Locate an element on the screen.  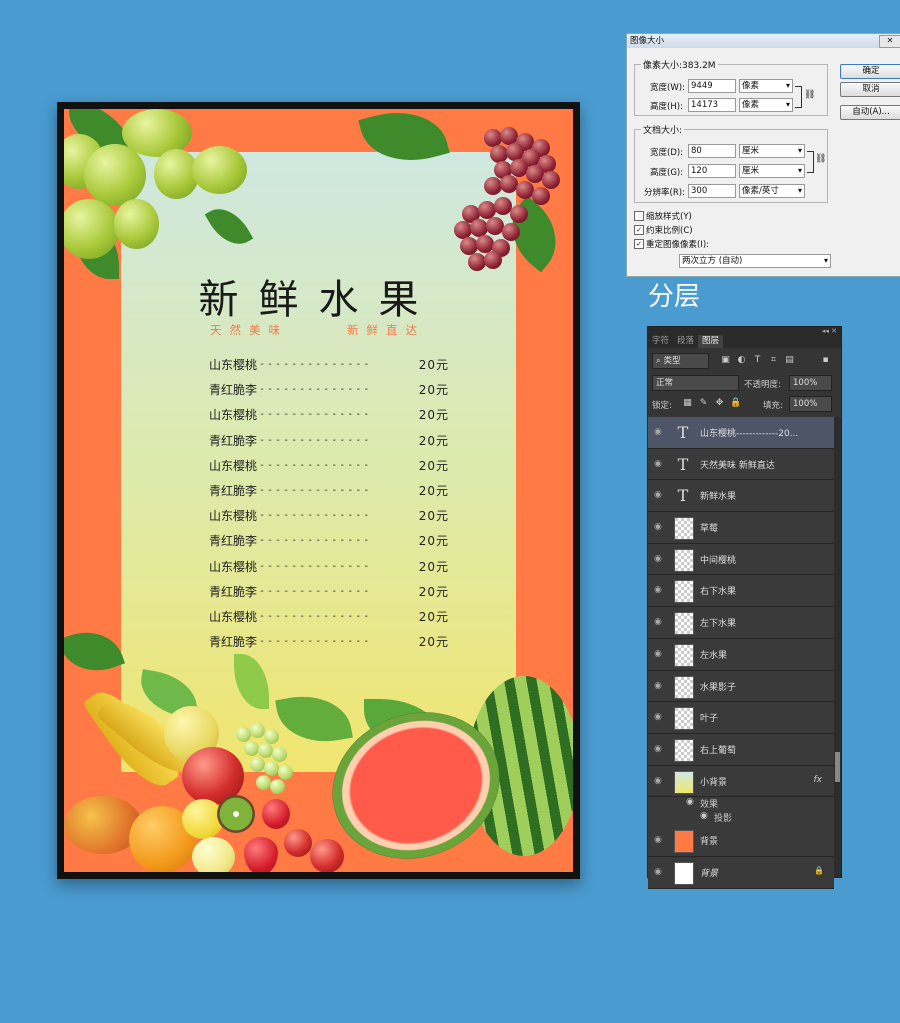
pixel-width-field: 9449 is located at coordinates (712, 86).